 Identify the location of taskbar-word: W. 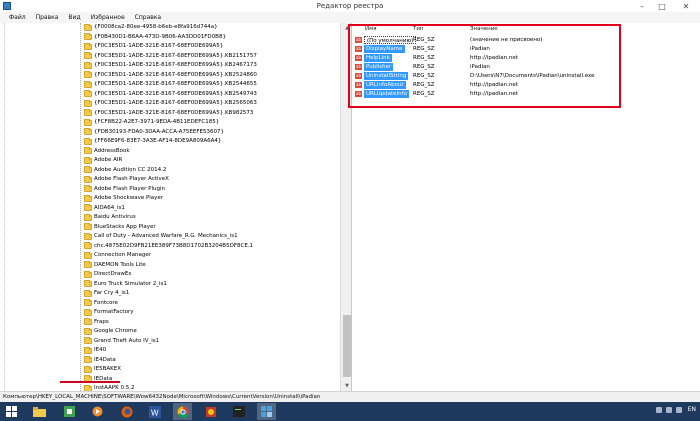
(154, 411).